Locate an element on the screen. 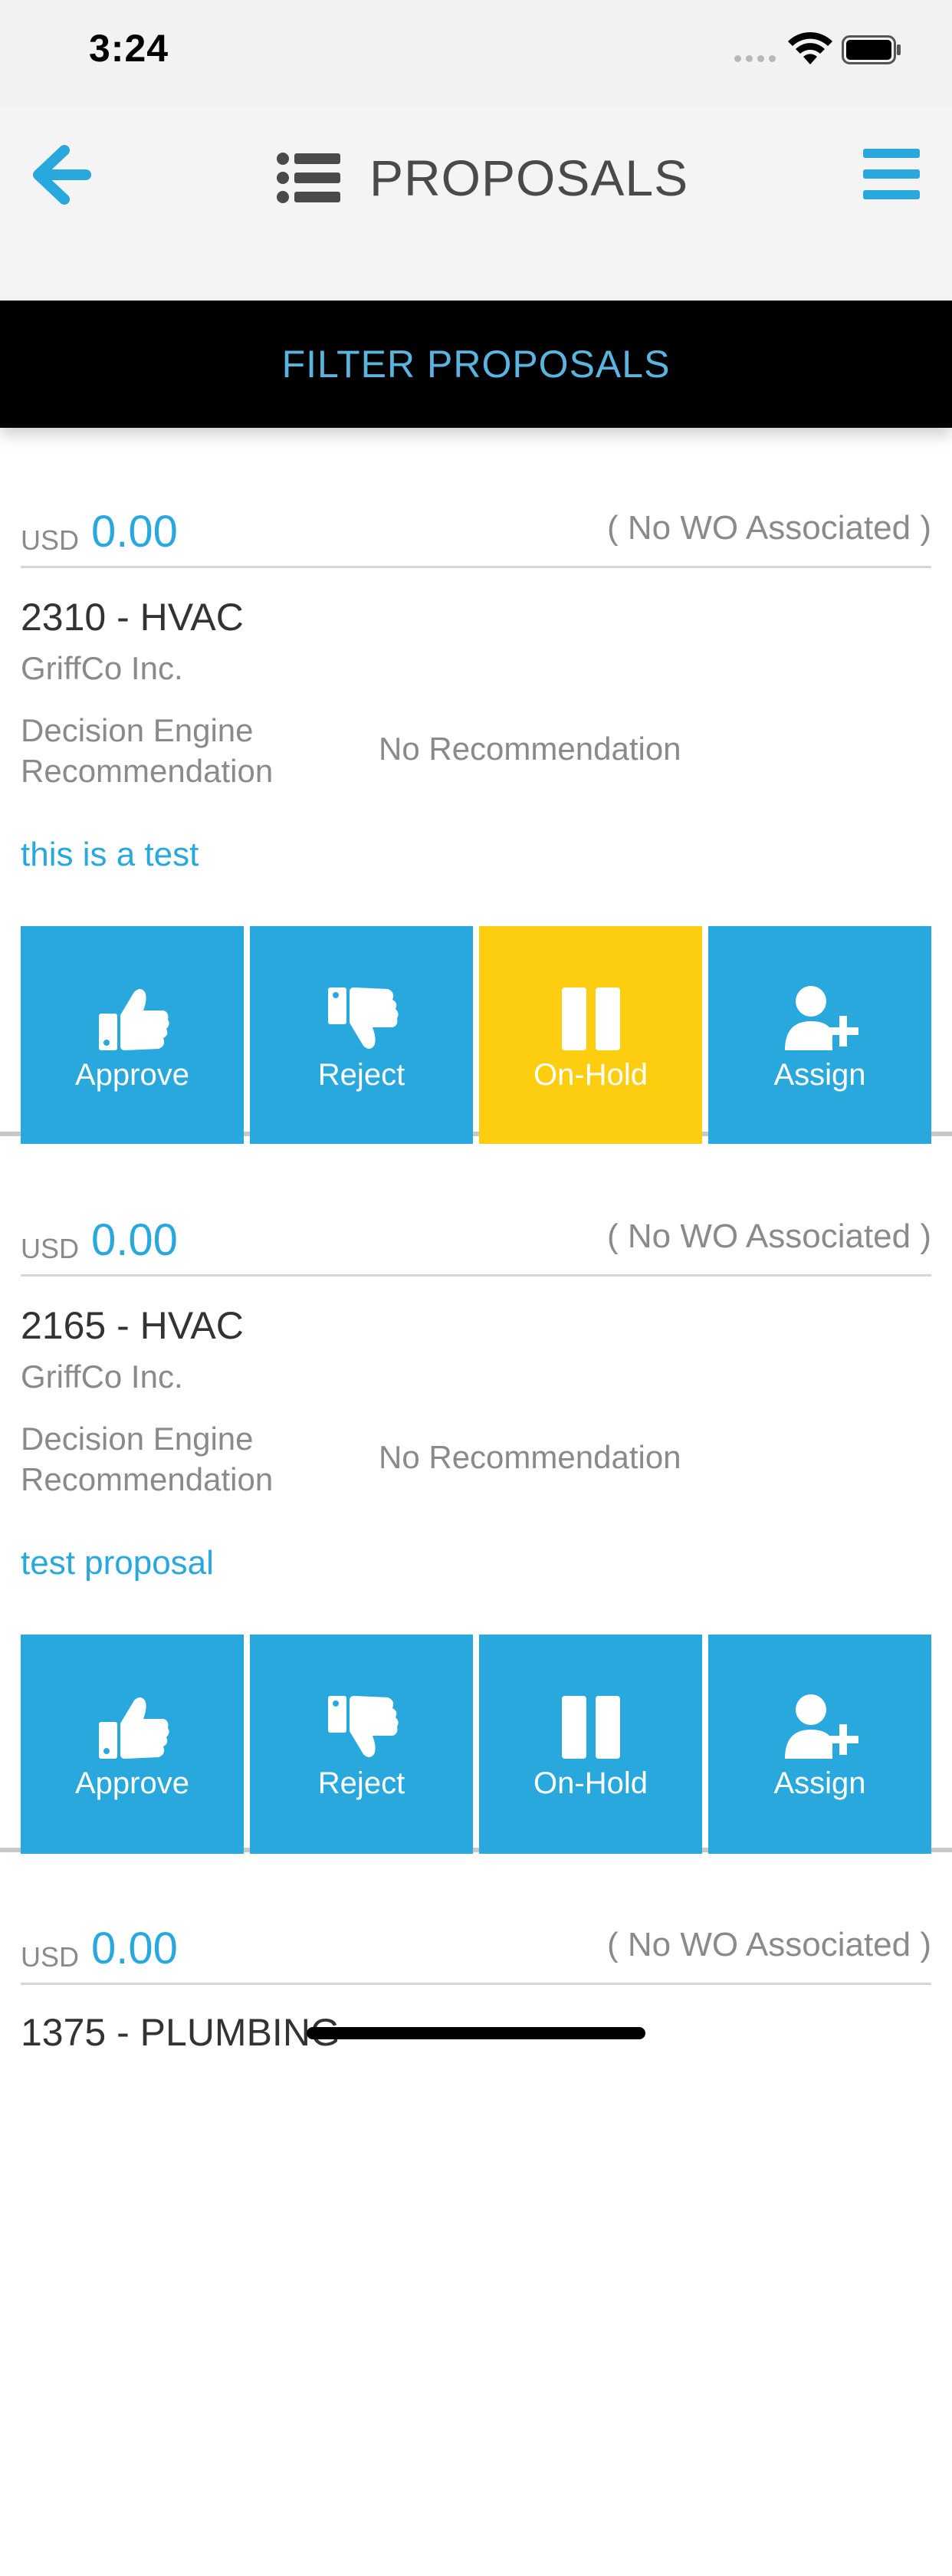  page-title-group: PROPOSALS is located at coordinates (482, 178).